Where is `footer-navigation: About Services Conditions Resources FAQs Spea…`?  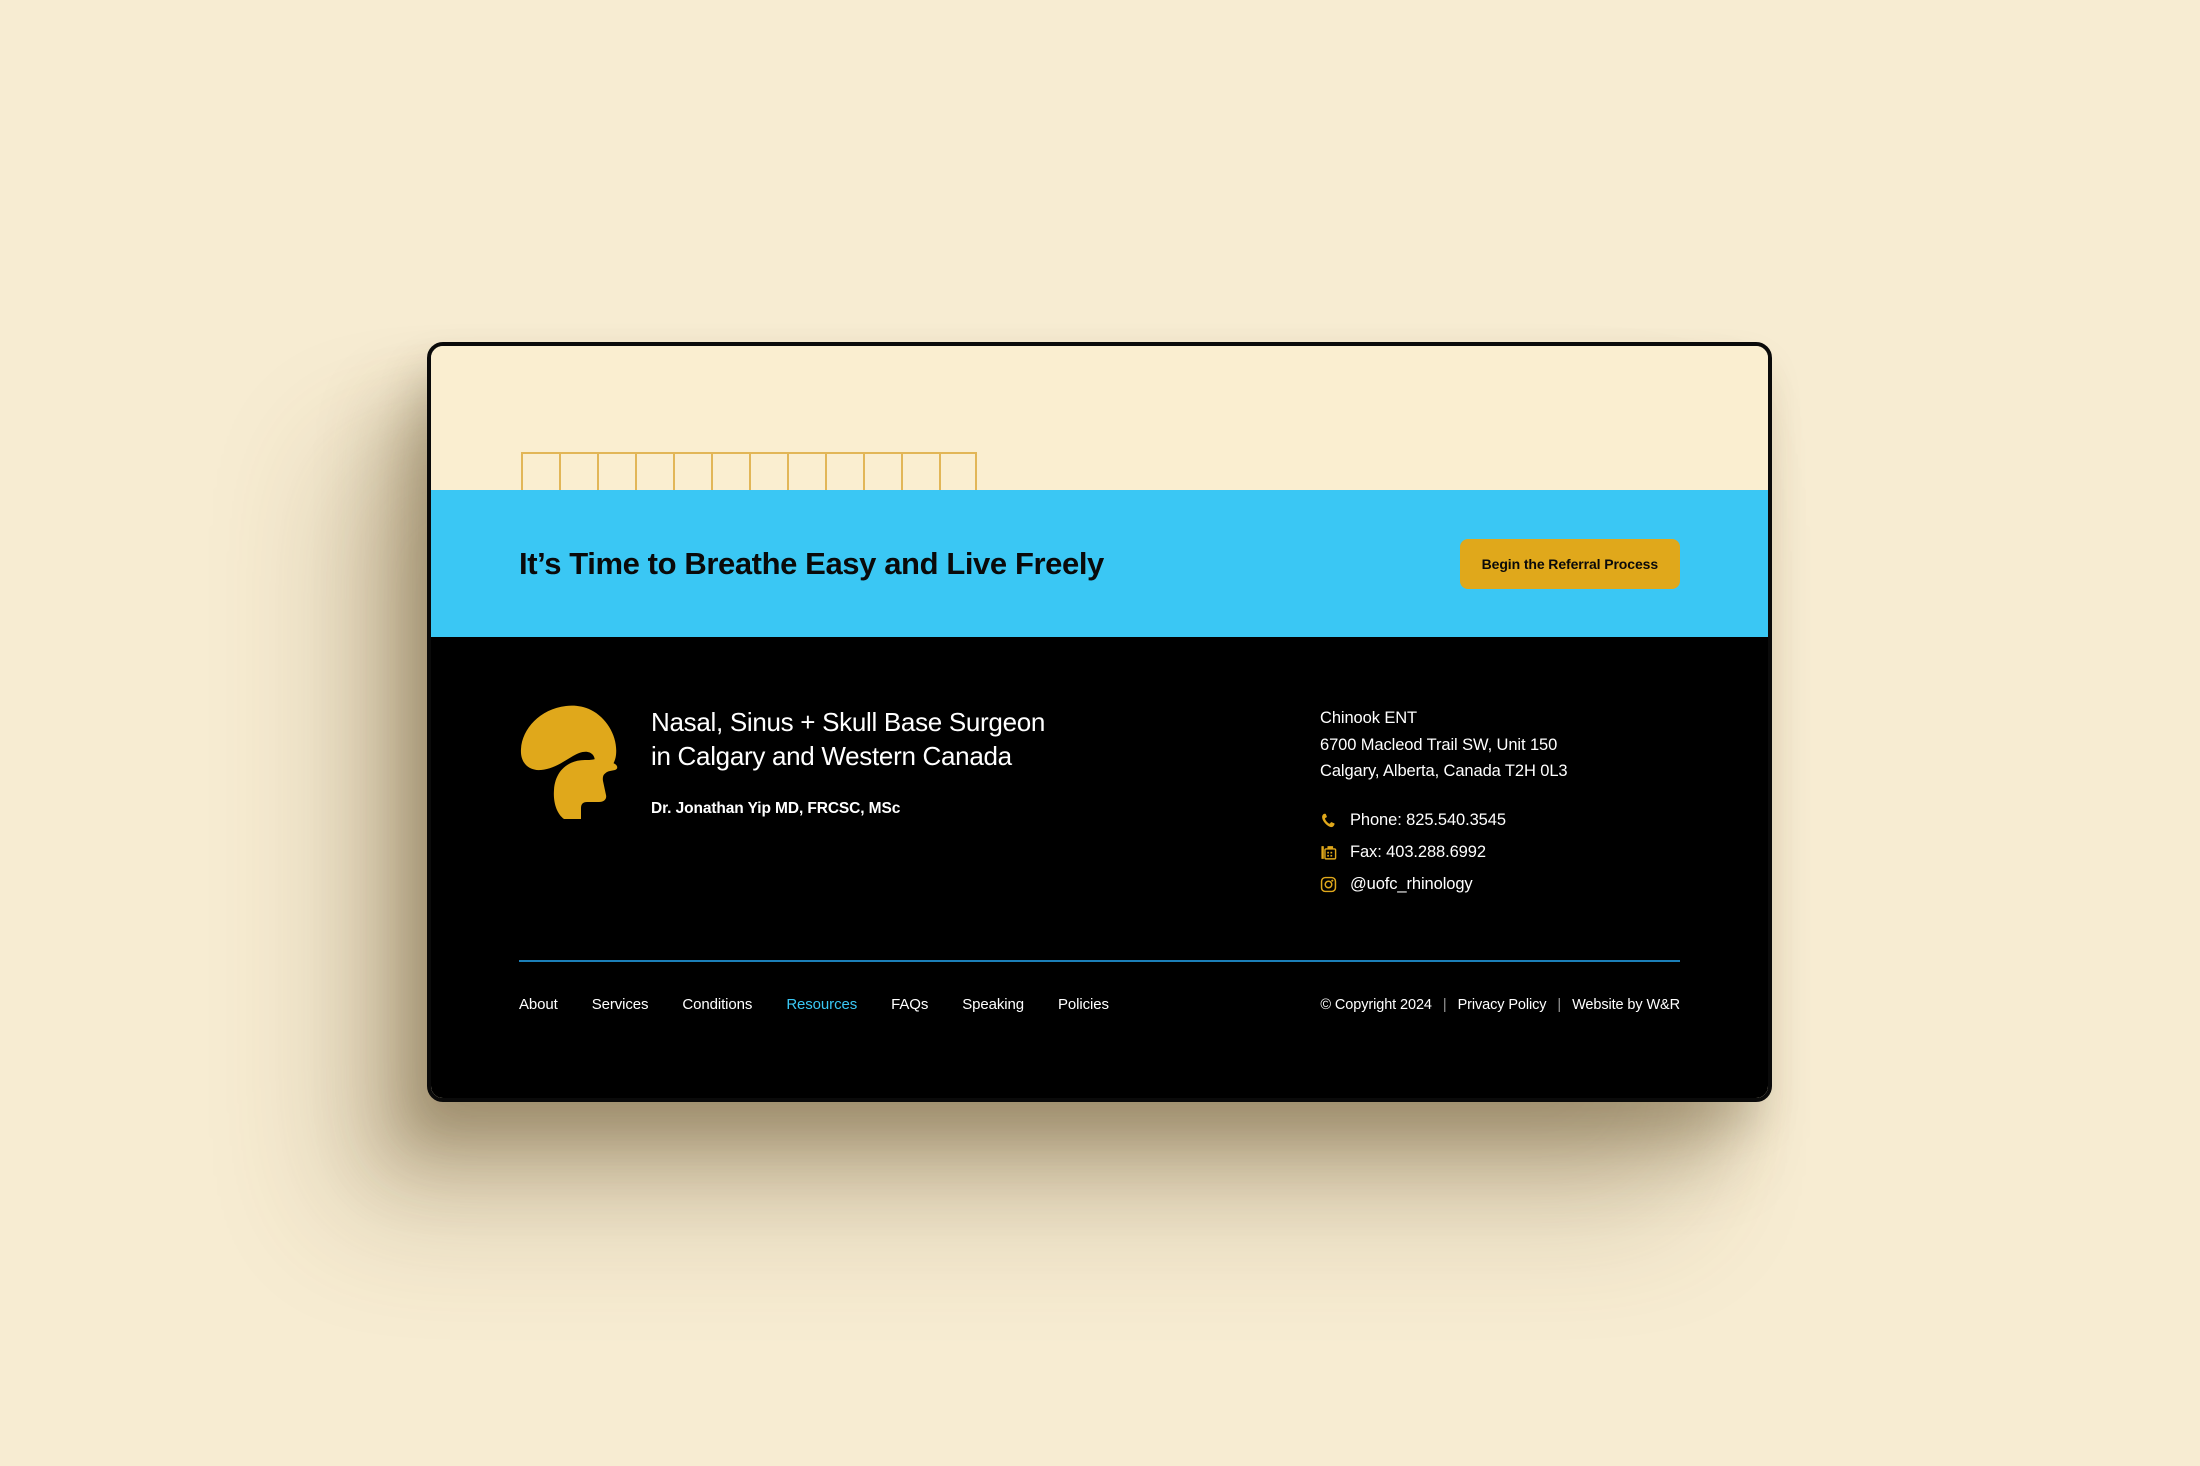 footer-navigation: About Services Conditions Resources FAQs Spea… is located at coordinates (814, 1004).